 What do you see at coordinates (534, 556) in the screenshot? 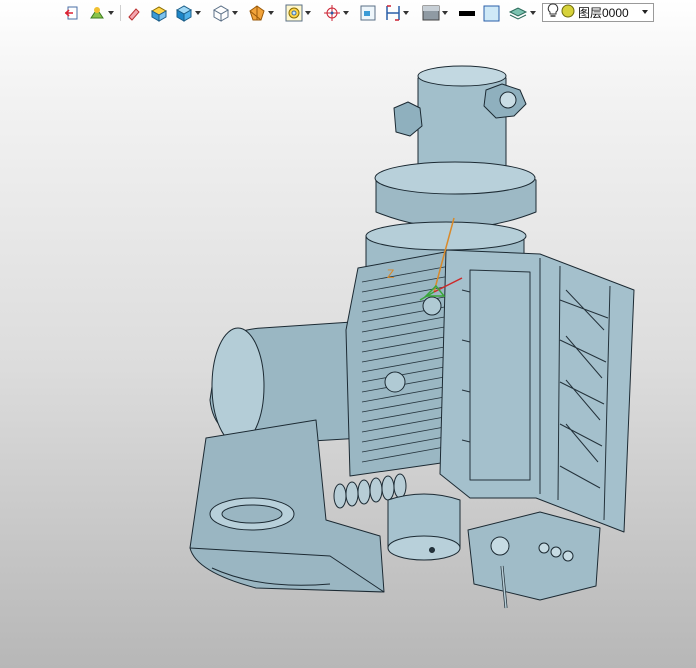
I see `valve-block` at bounding box center [534, 556].